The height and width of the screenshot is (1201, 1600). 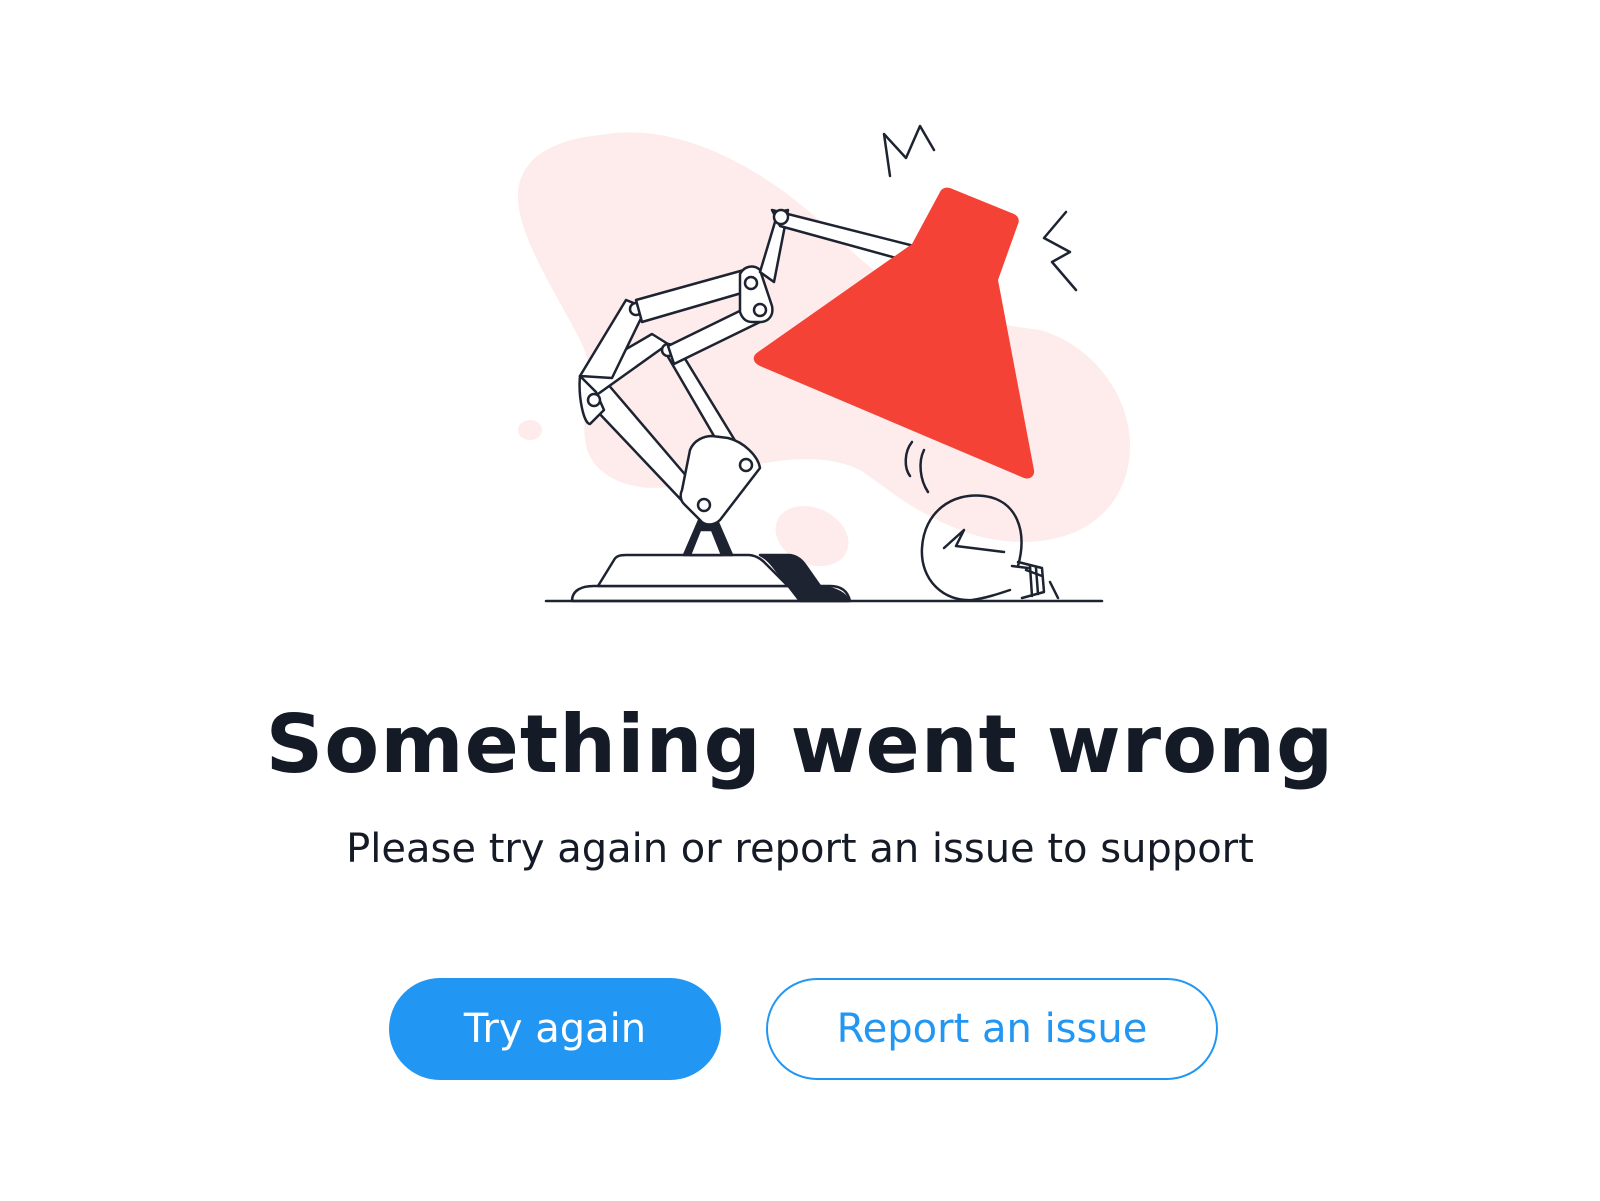 I want to click on page-title: Something went wrong, so click(x=800, y=744).